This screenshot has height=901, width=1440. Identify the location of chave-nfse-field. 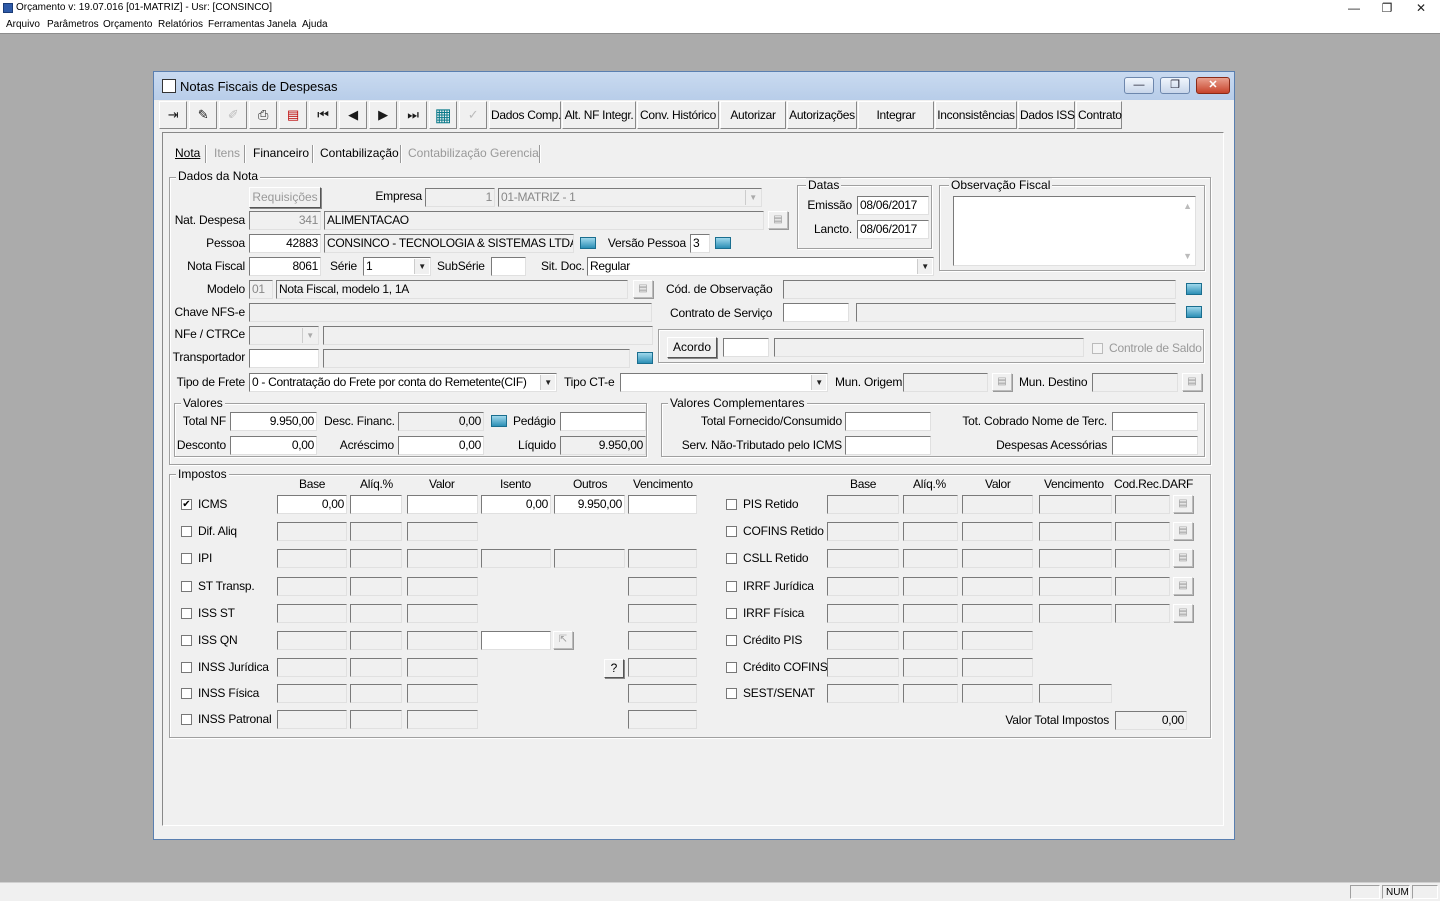
(450, 312).